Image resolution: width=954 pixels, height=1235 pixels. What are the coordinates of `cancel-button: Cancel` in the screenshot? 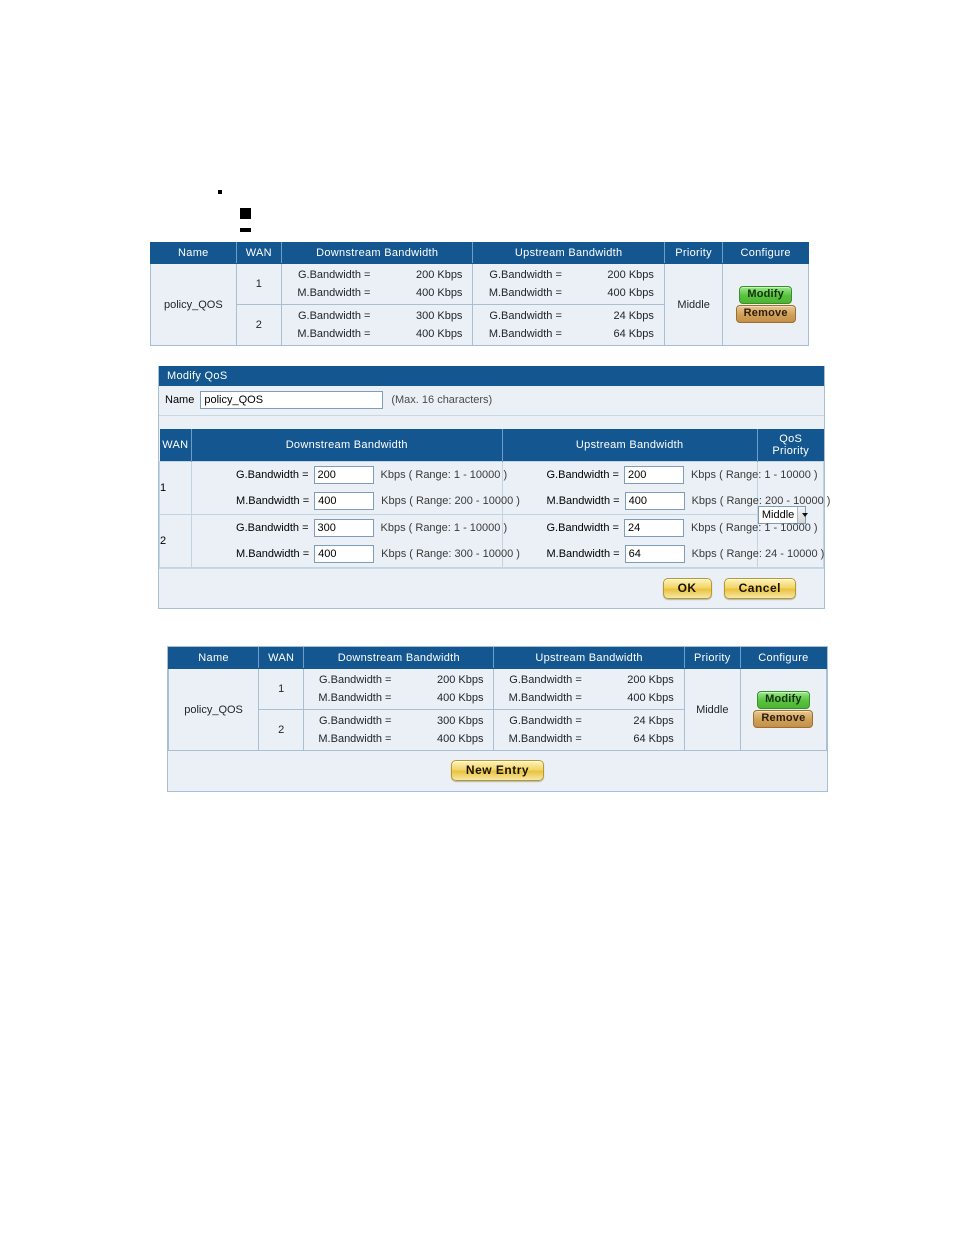 It's located at (759, 588).